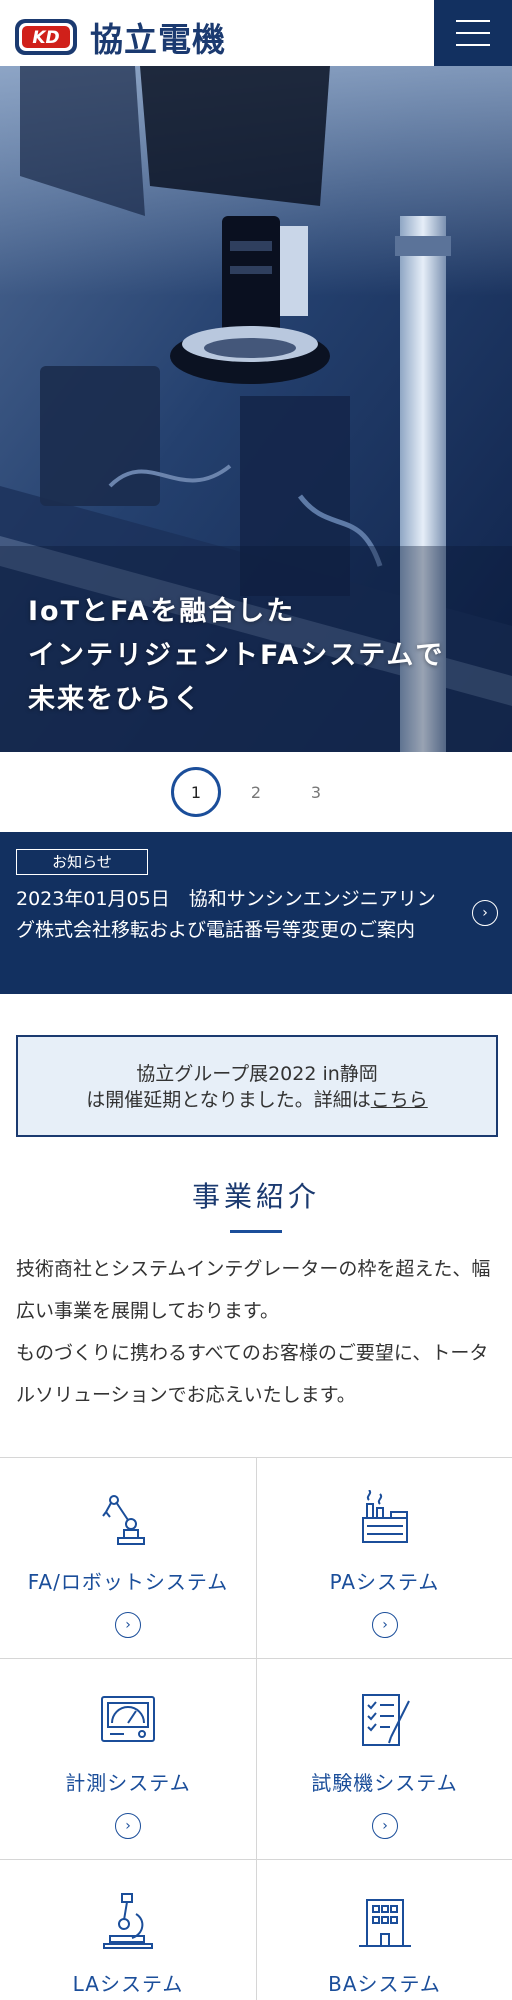 The width and height of the screenshot is (512, 2000). What do you see at coordinates (386, 1720) in the screenshot?
I see `checklist-icon` at bounding box center [386, 1720].